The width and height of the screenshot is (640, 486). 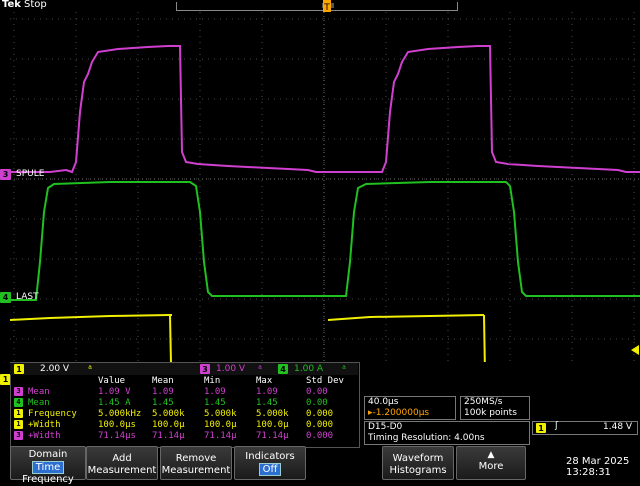 What do you see at coordinates (163, 403) in the screenshot?
I see `measurement-mean: 1.45` at bounding box center [163, 403].